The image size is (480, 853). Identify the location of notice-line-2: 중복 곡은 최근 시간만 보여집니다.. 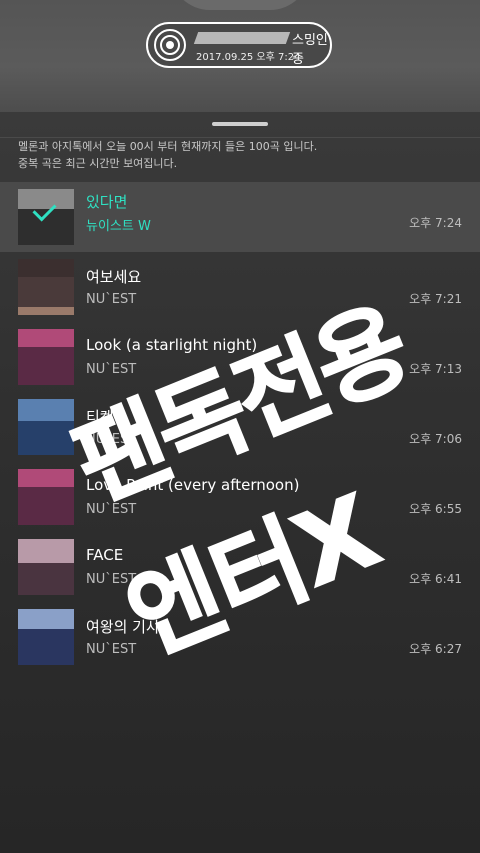
(98, 163).